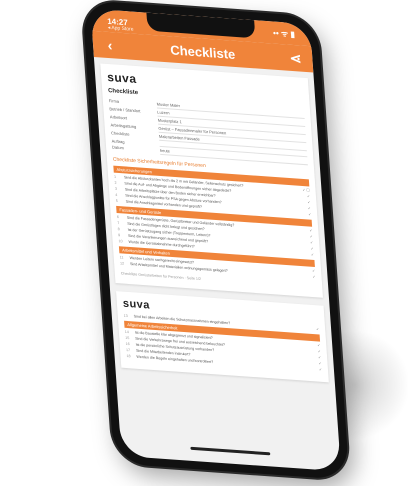 This screenshot has height=486, width=408. Describe the element at coordinates (295, 58) in the screenshot. I see `share-icon: ⋖` at that location.